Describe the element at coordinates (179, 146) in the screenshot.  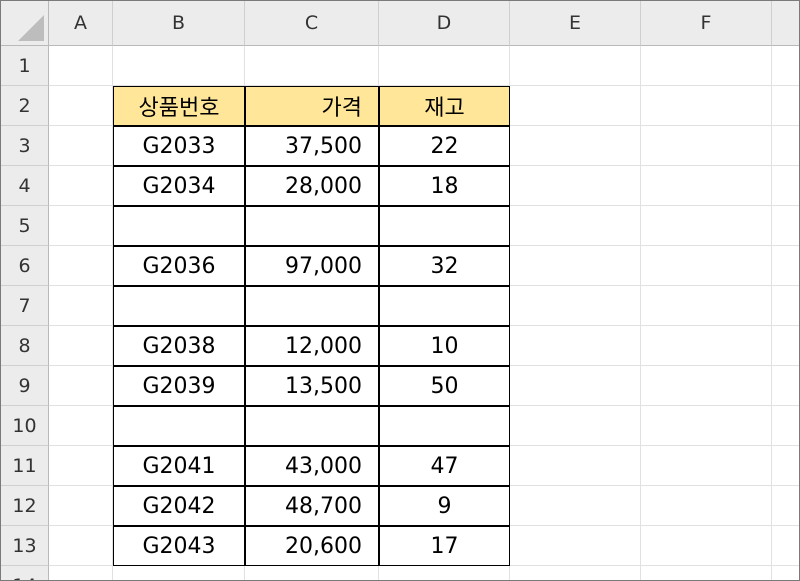
I see `cell-b3: G2033` at that location.